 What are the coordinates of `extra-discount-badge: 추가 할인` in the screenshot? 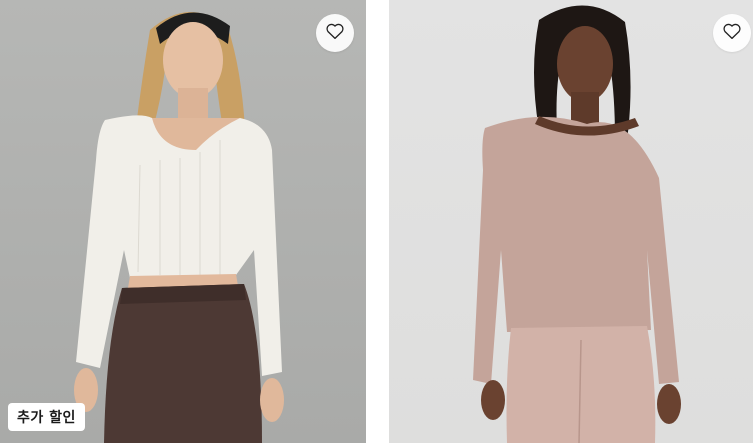 It's located at (46, 417).